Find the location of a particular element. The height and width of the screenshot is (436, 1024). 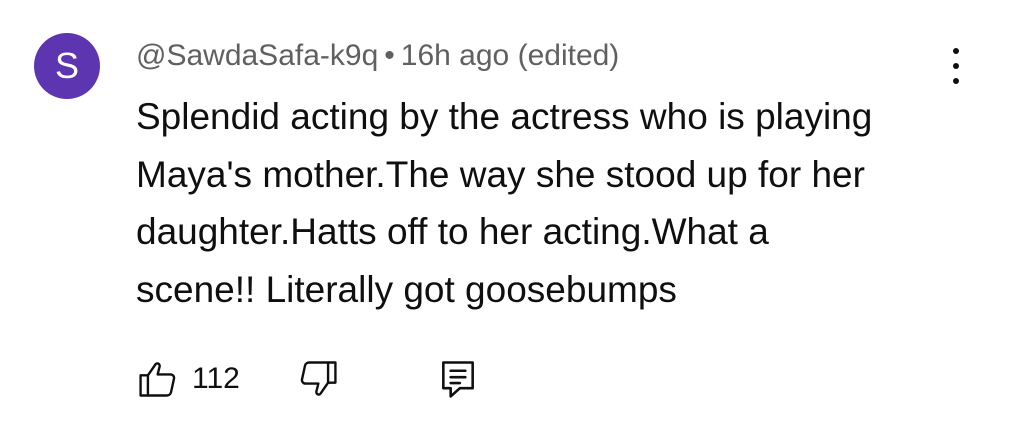

reply-button is located at coordinates (458, 379).